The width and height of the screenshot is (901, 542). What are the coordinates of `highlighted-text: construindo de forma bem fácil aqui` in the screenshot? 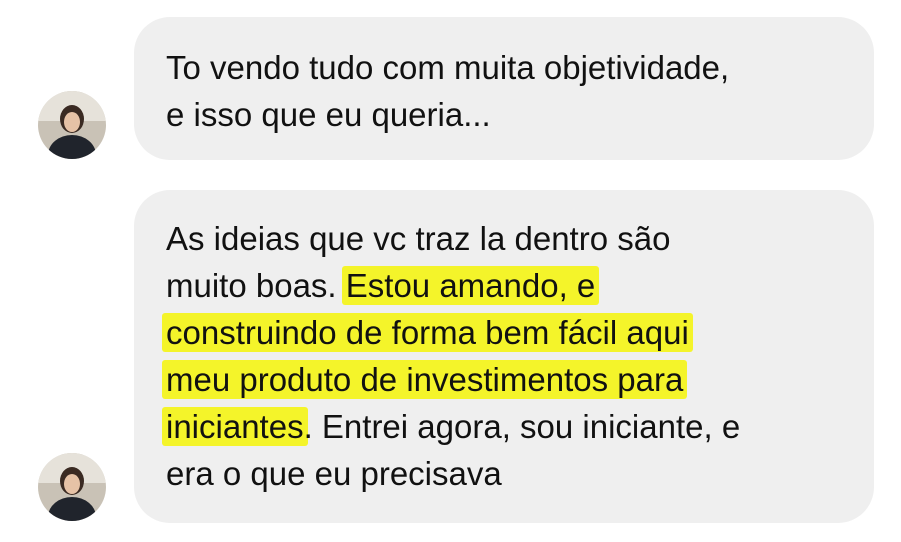 It's located at (427, 332).